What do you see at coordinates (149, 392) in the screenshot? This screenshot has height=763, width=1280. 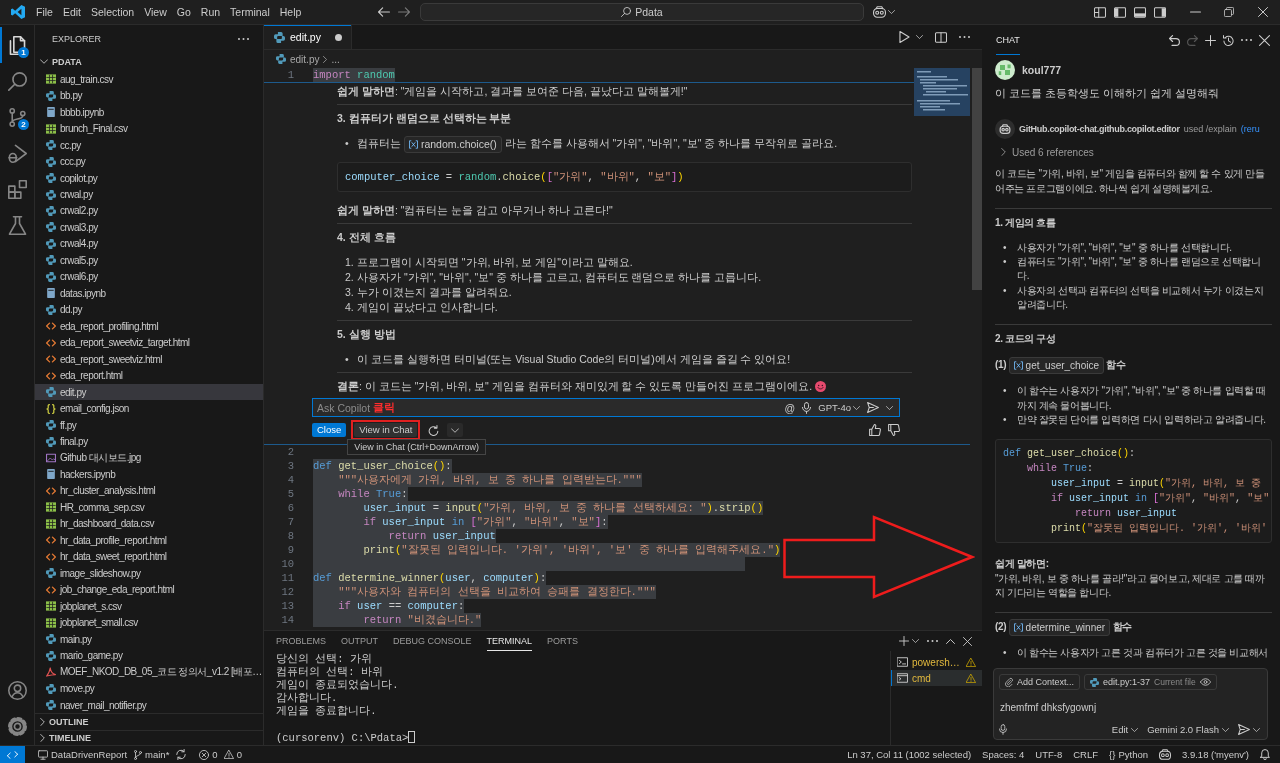 I see `tree-item: edit.py` at bounding box center [149, 392].